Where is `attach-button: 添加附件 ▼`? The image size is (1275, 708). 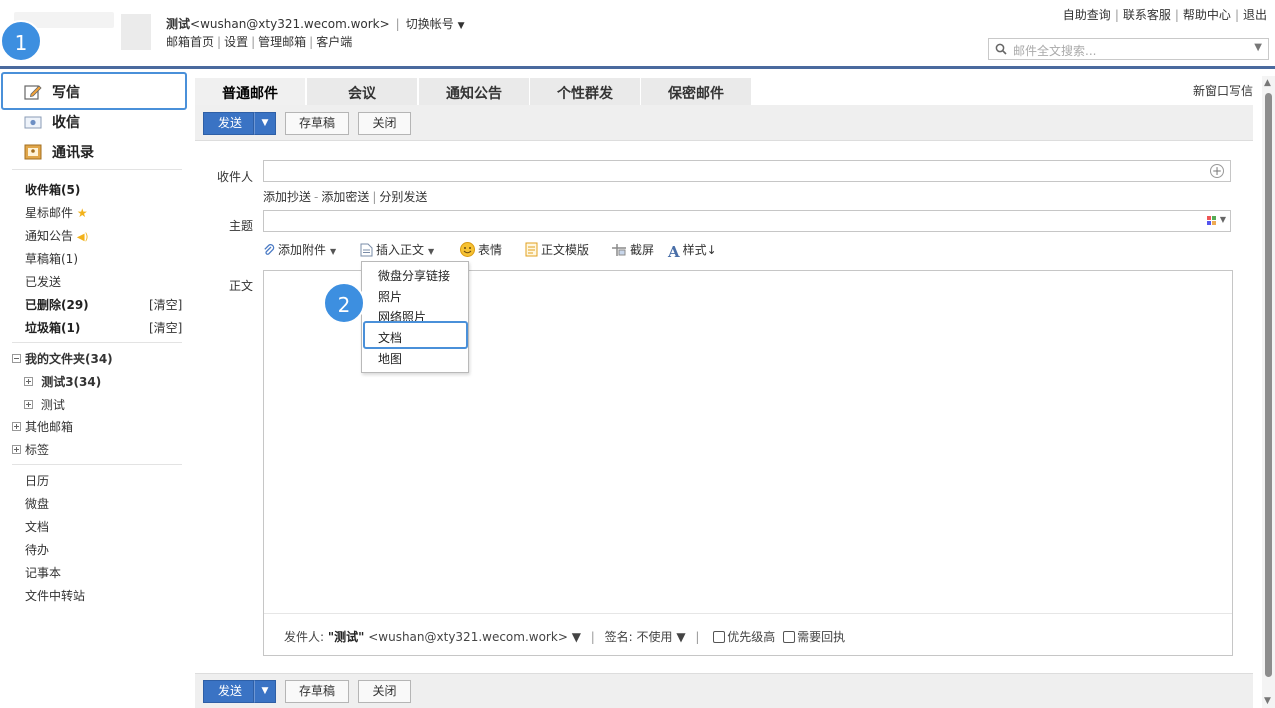 attach-button: 添加附件 ▼ is located at coordinates (299, 249).